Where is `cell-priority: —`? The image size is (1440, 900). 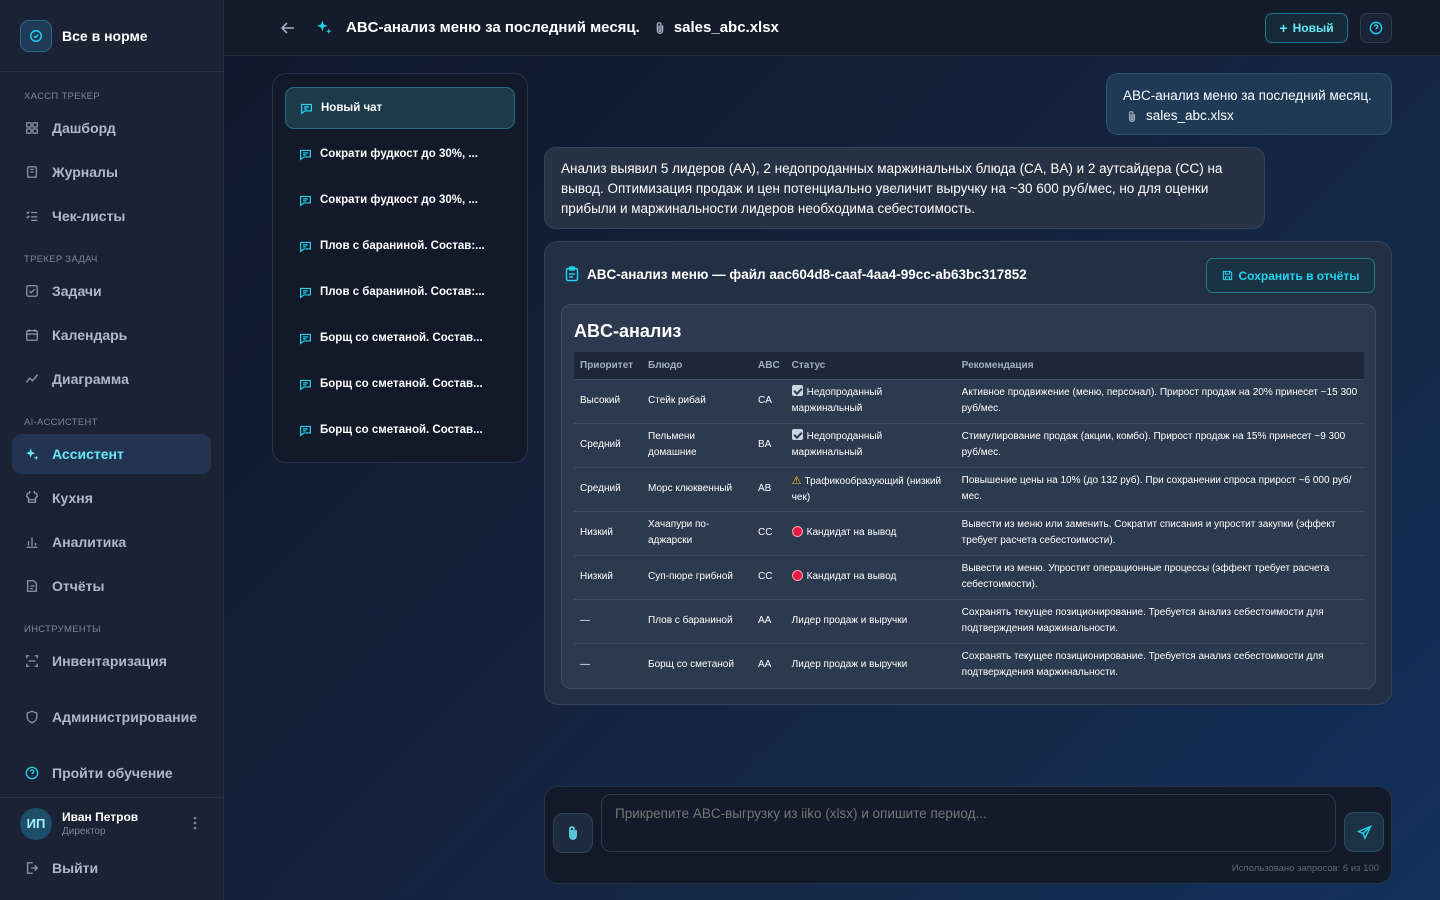 cell-priority: — is located at coordinates (608, 620).